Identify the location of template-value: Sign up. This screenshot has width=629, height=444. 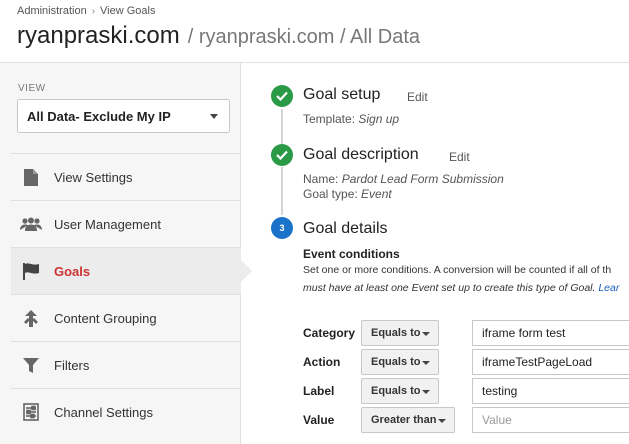
(379, 119).